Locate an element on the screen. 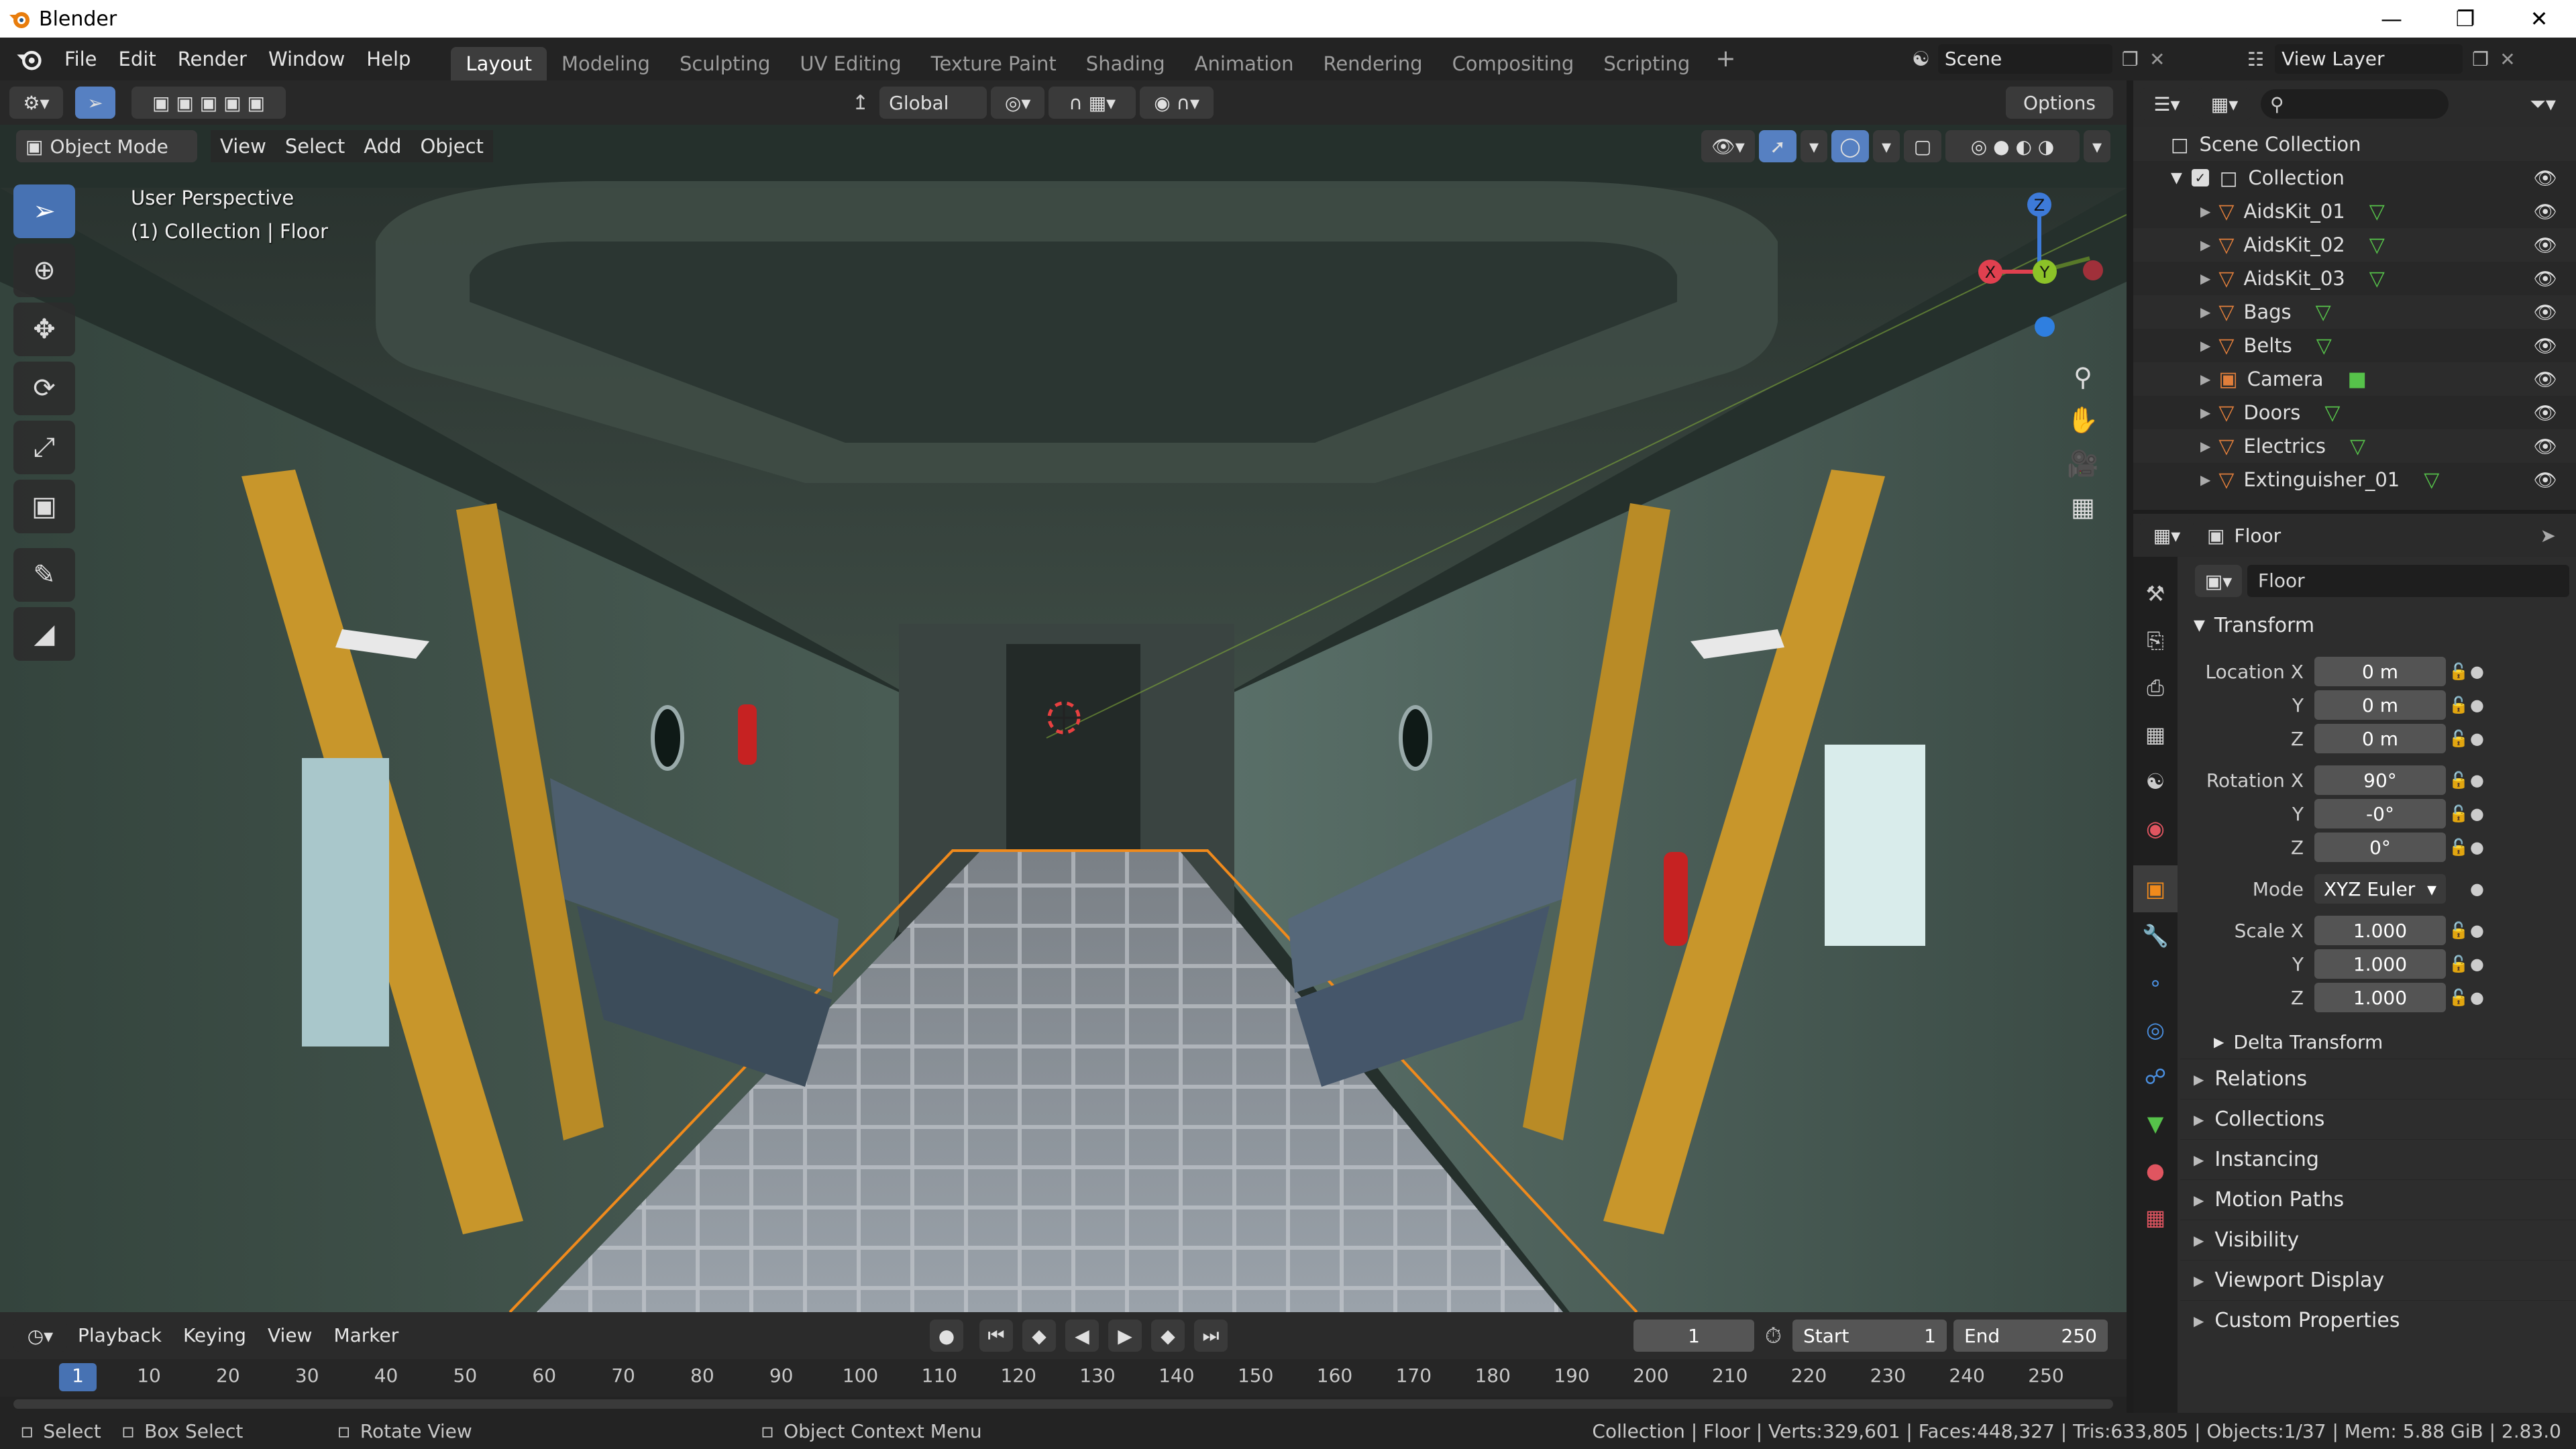  tab-scripting: Scripting is located at coordinates (1647, 63).